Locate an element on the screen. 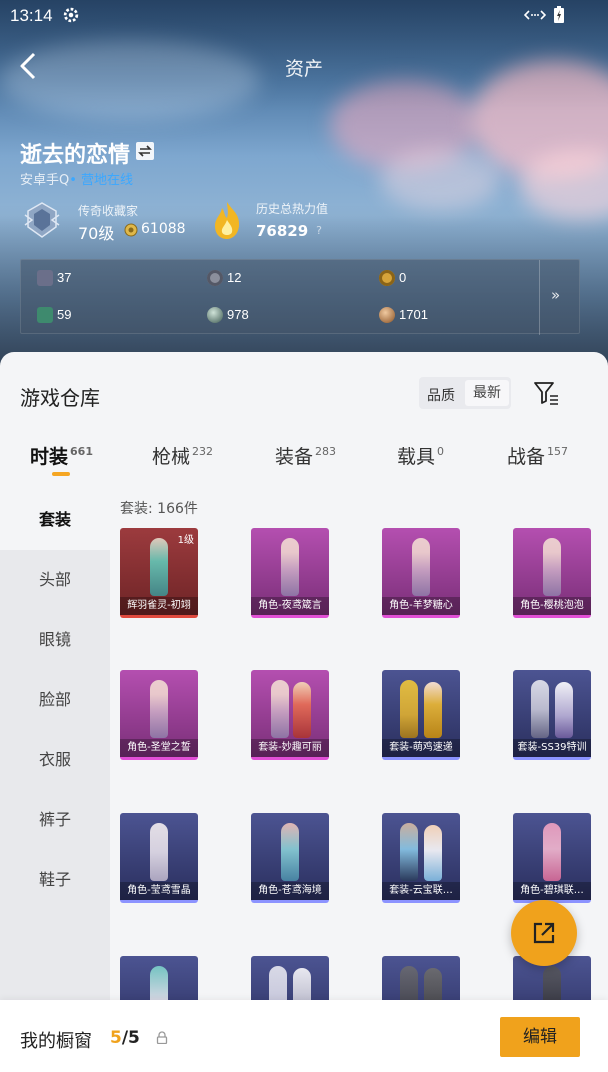  card-icon is located at coordinates (45, 278).